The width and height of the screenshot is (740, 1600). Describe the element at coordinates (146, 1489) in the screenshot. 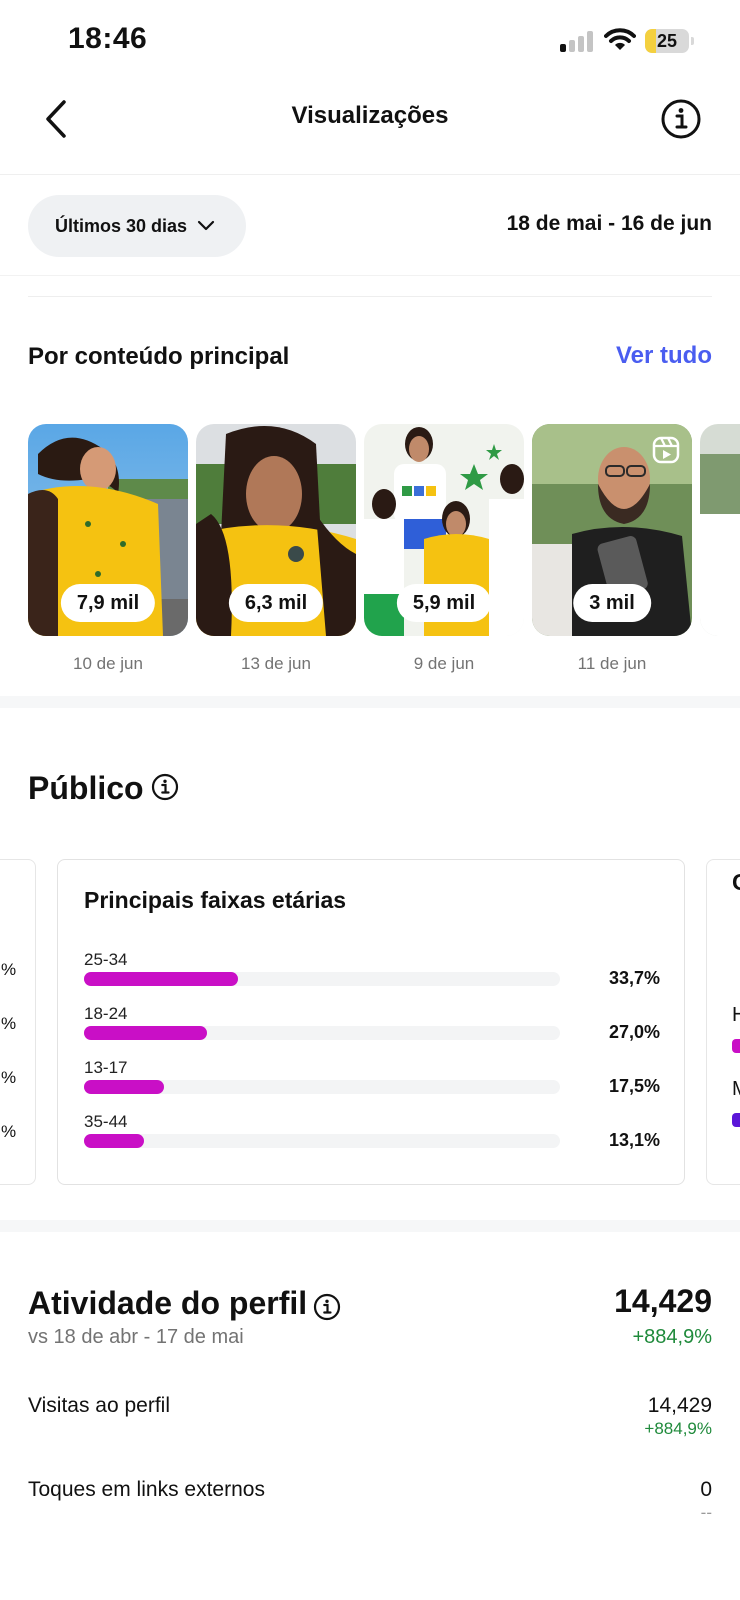

I see `metric-label-external-links: Toques em links externos` at that location.